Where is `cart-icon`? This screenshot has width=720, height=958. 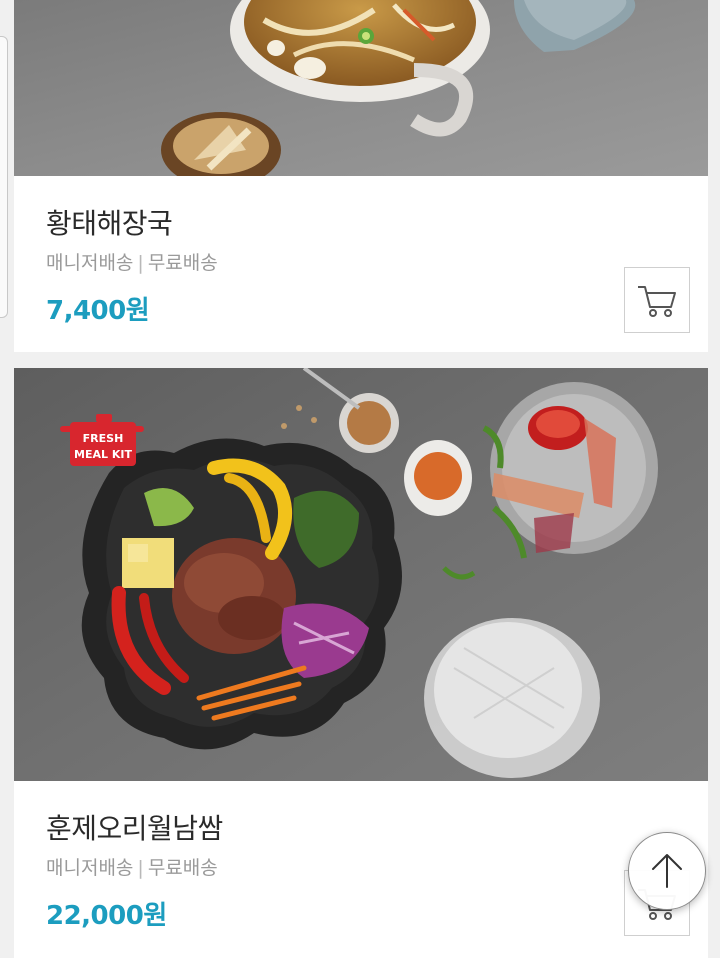 cart-icon is located at coordinates (657, 301).